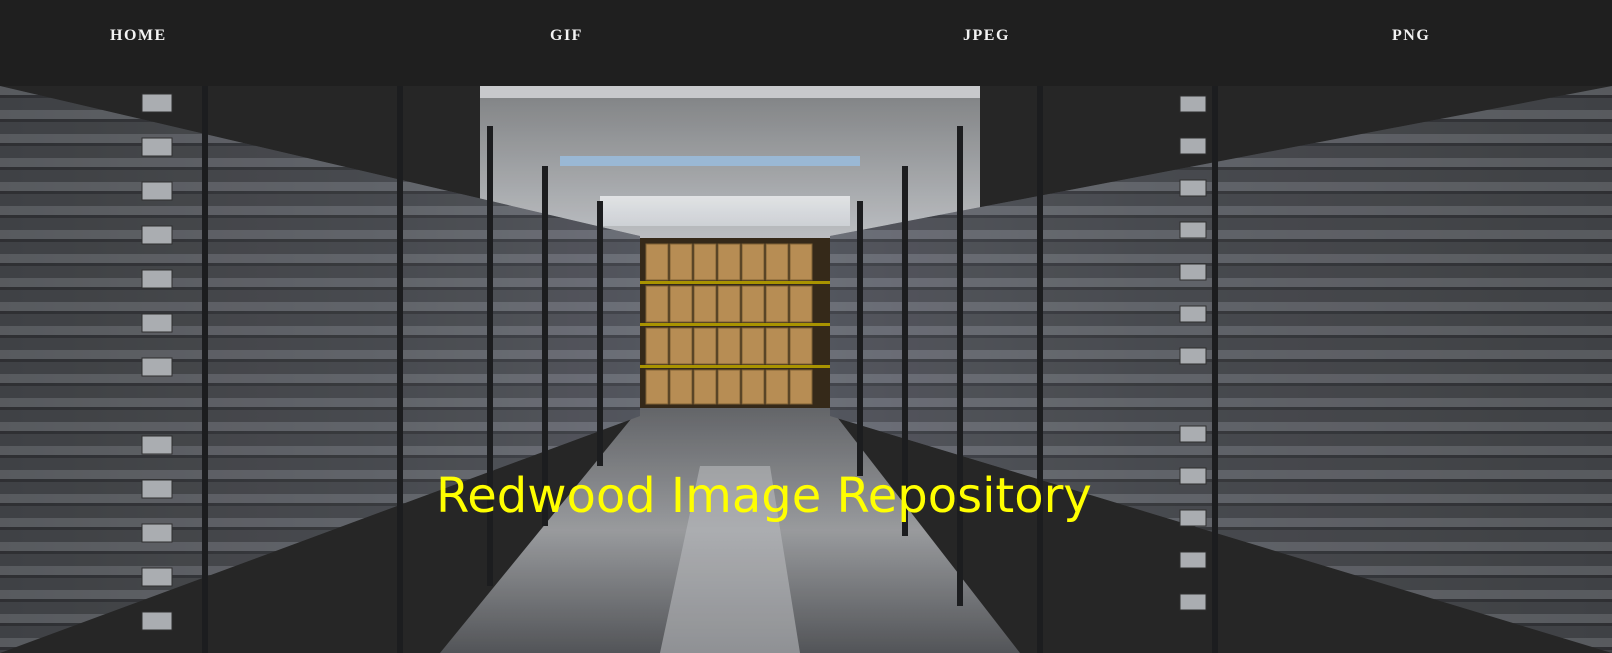  Describe the element at coordinates (138, 36) in the screenshot. I see `nav-link-home: HOME` at that location.